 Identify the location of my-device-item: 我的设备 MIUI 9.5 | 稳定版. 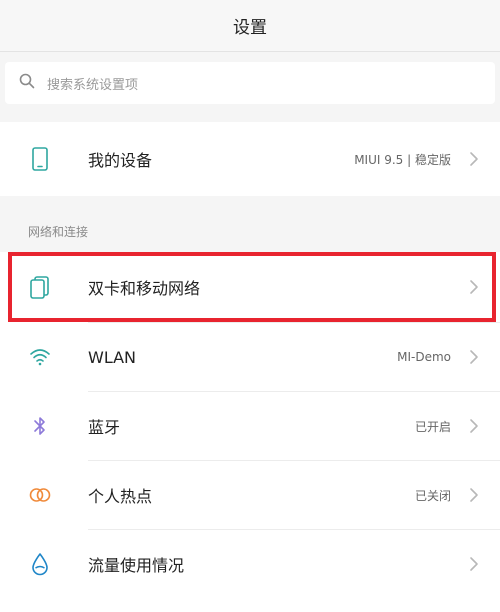
(250, 159).